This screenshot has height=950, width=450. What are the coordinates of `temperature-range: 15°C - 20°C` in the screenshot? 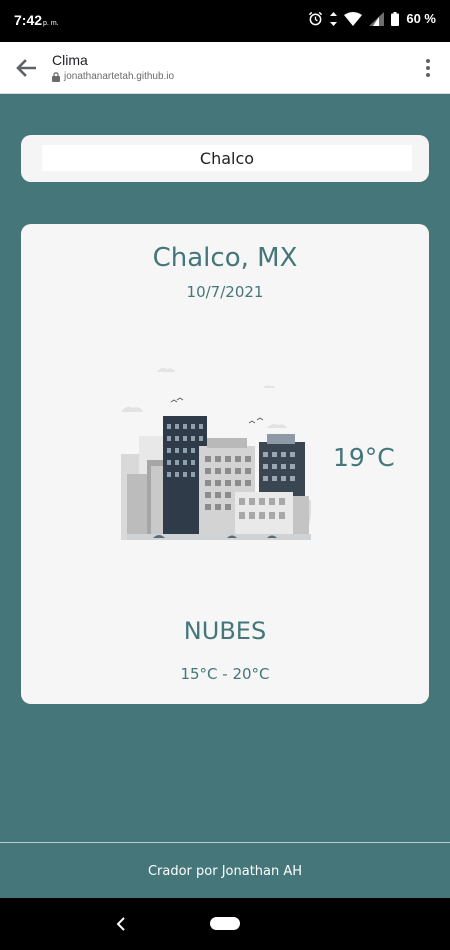 It's located at (225, 674).